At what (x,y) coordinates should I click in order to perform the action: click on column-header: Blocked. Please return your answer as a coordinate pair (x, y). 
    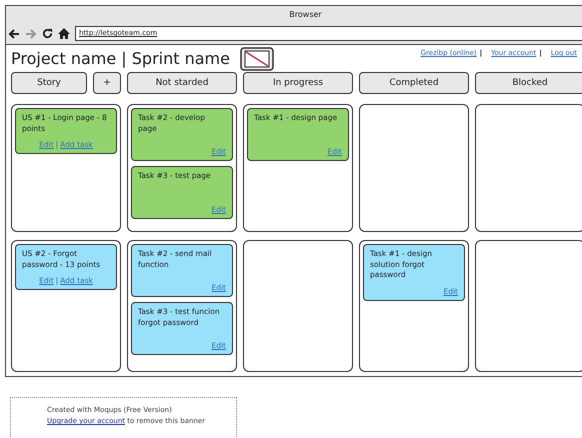
    Looking at the image, I should click on (528, 83).